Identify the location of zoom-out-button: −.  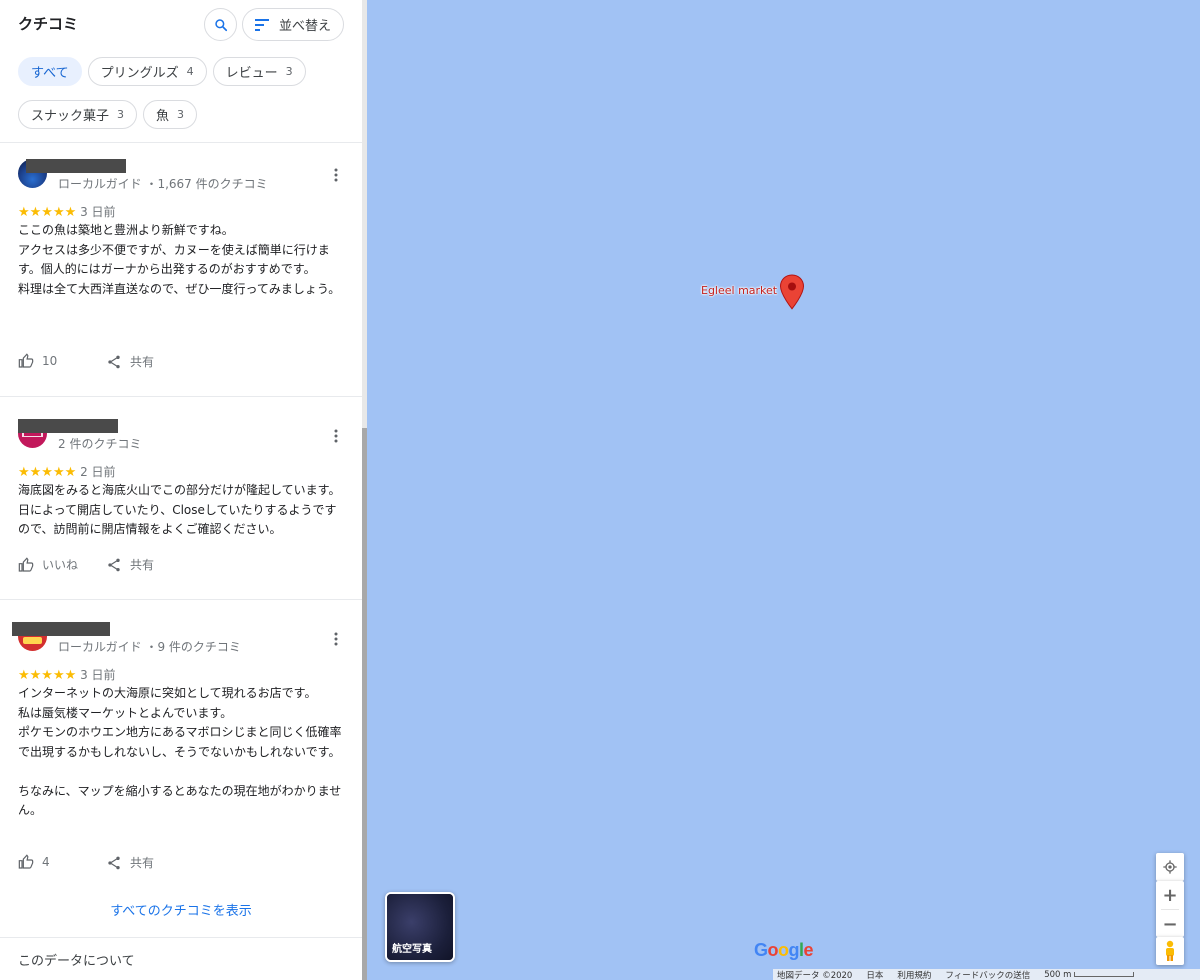
(1170, 924).